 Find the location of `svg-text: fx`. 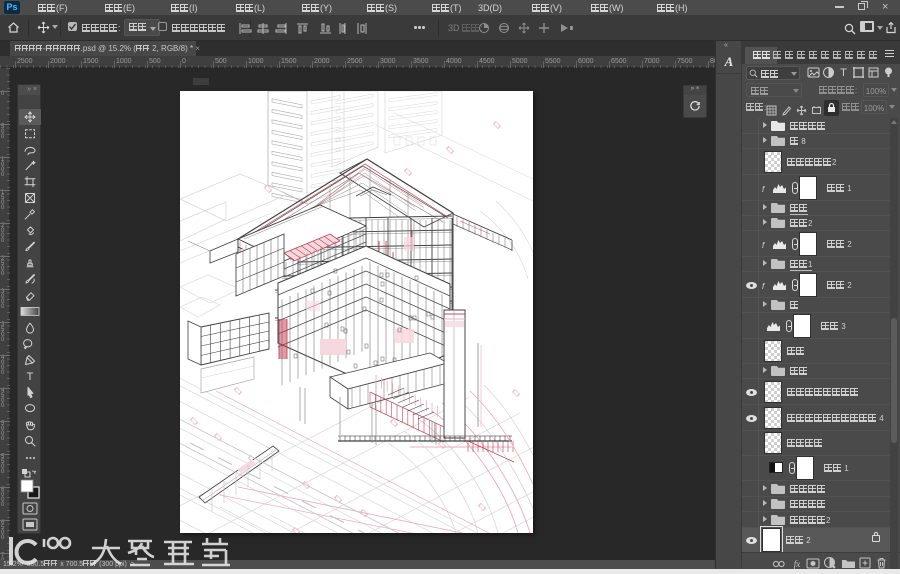

svg-text: fx is located at coordinates (797, 564).